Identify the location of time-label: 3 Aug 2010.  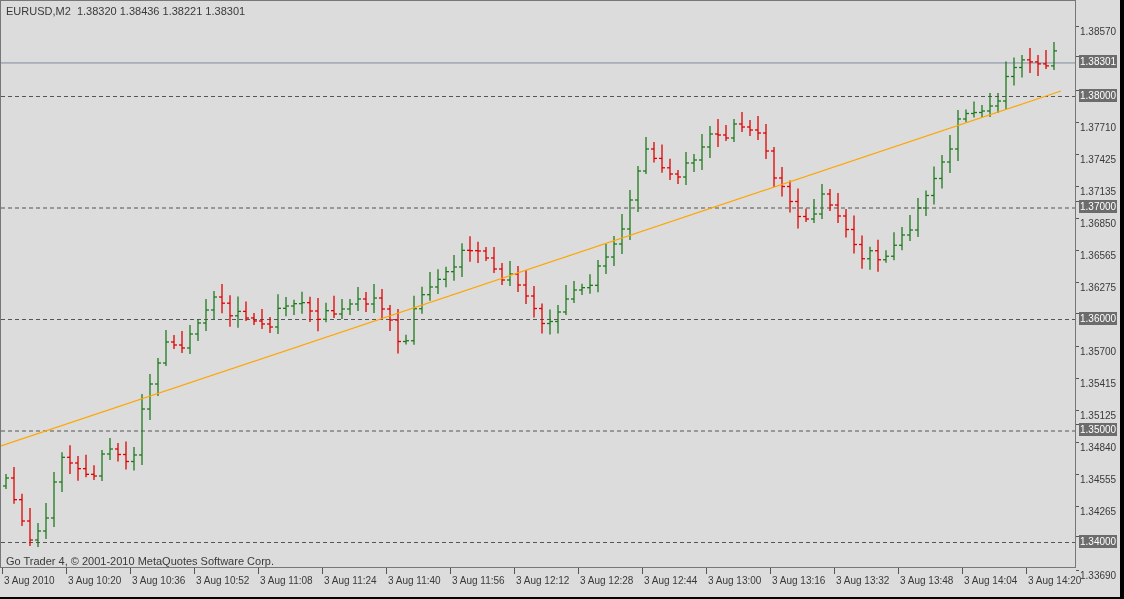
(29, 580).